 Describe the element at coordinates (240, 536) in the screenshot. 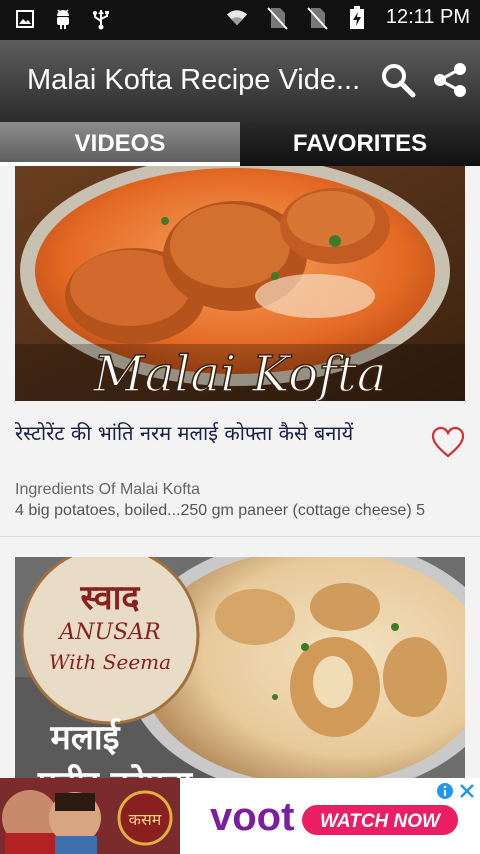

I see `divider` at that location.